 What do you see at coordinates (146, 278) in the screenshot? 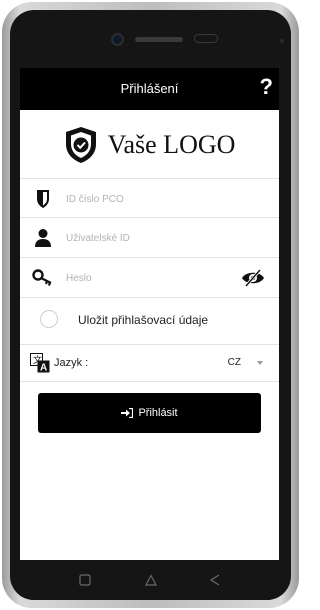
I see `password-input` at bounding box center [146, 278].